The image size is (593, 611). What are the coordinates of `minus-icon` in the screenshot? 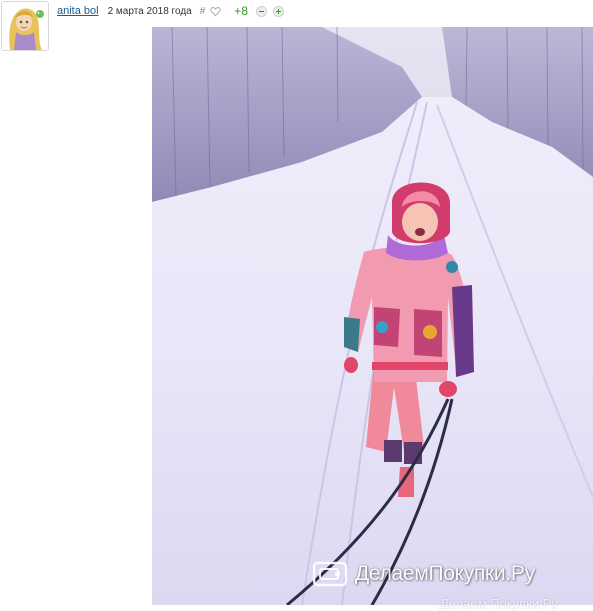 It's located at (261, 11).